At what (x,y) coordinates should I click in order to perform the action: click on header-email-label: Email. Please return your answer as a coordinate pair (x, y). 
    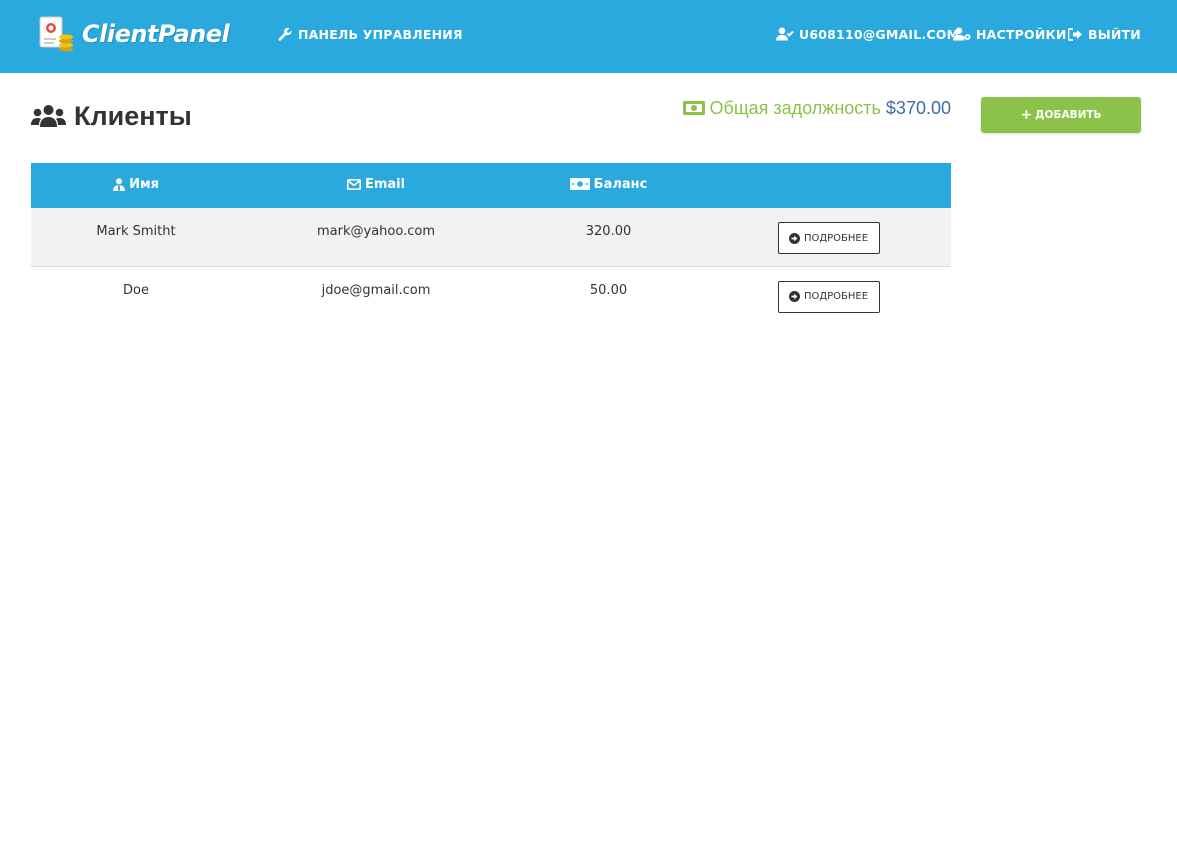
    Looking at the image, I should click on (385, 184).